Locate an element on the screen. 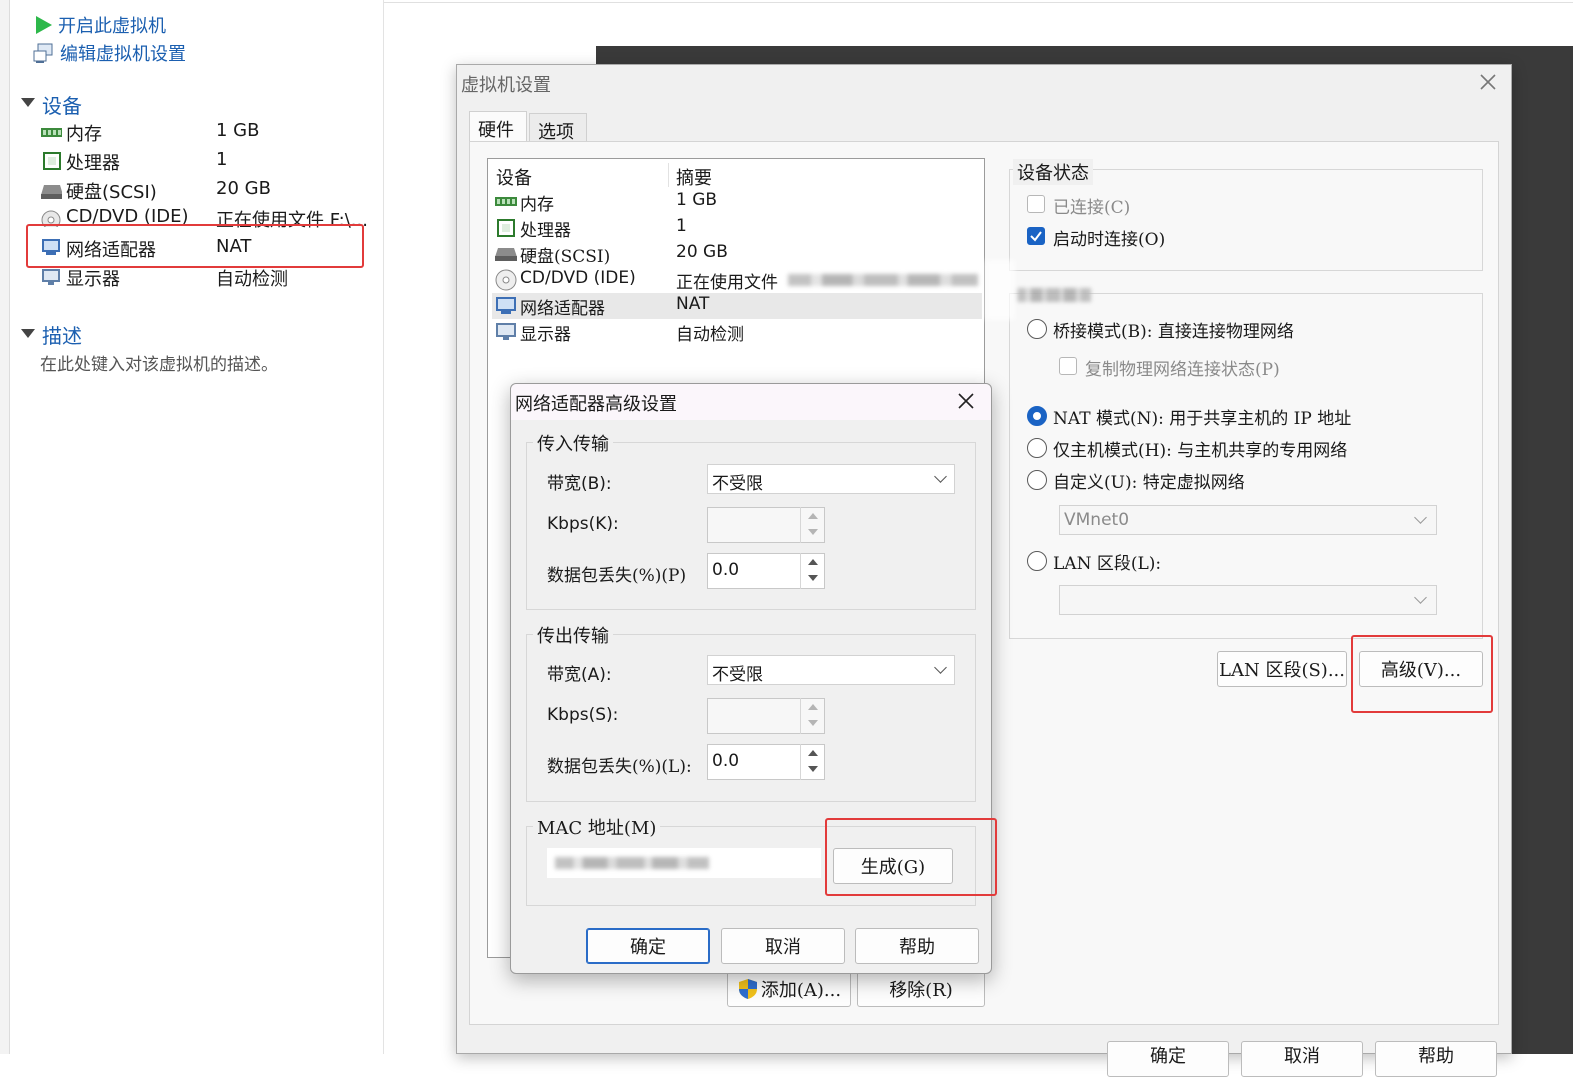 This screenshot has width=1573, height=1077. incoming-loss-value: 0.0 is located at coordinates (726, 570).